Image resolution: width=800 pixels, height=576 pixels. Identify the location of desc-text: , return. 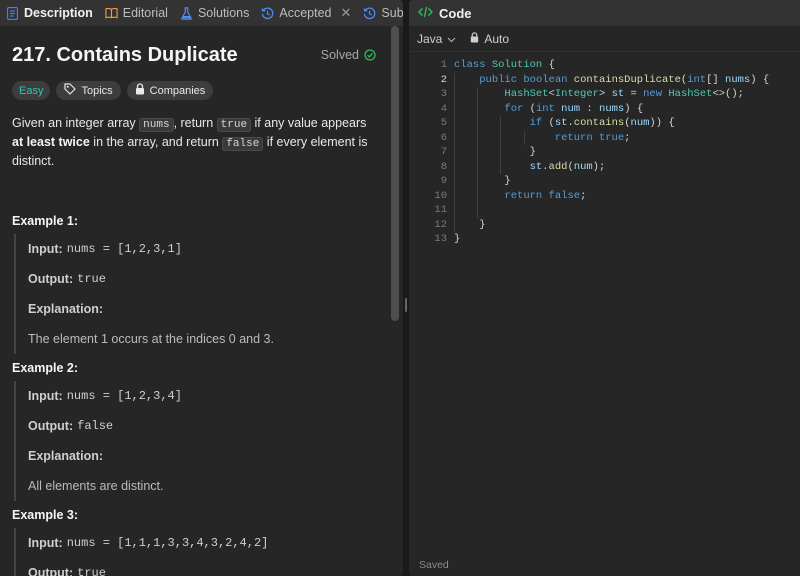
(195, 123).